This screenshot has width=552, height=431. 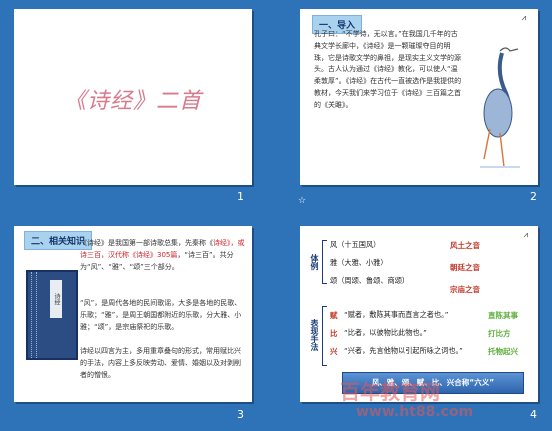 I want to click on genre-row: 风（十五国风）, so click(x=355, y=244).